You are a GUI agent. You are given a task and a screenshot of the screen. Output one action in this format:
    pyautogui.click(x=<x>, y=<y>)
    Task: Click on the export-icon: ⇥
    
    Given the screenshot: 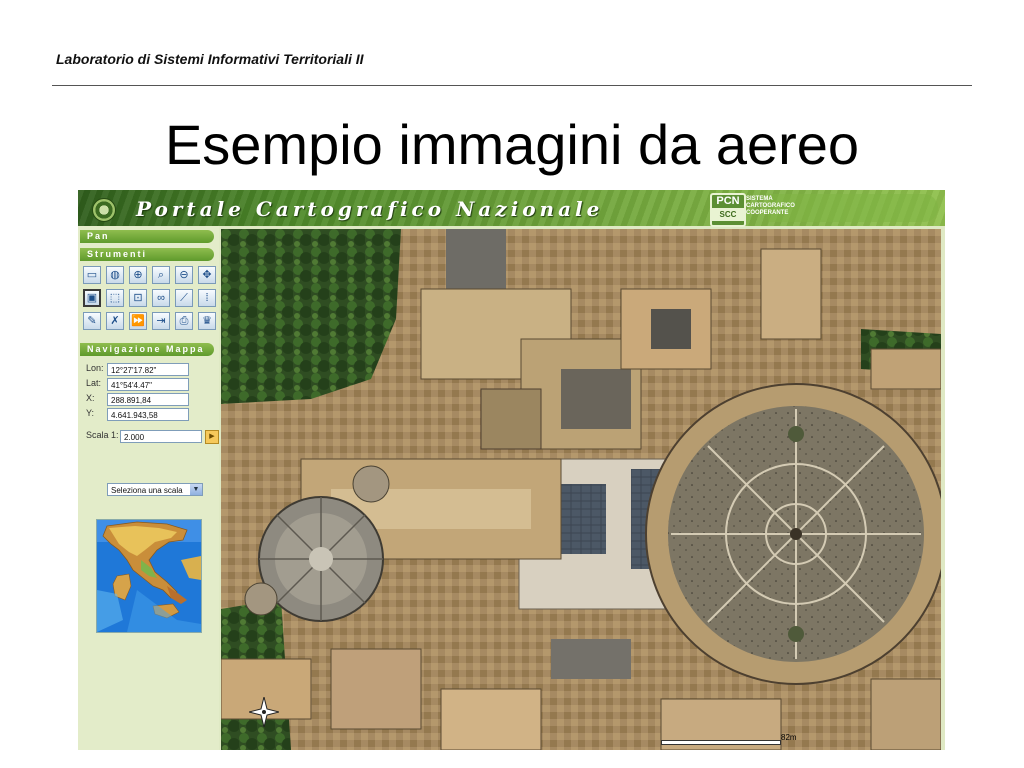 What is the action you would take?
    pyautogui.click(x=161, y=321)
    